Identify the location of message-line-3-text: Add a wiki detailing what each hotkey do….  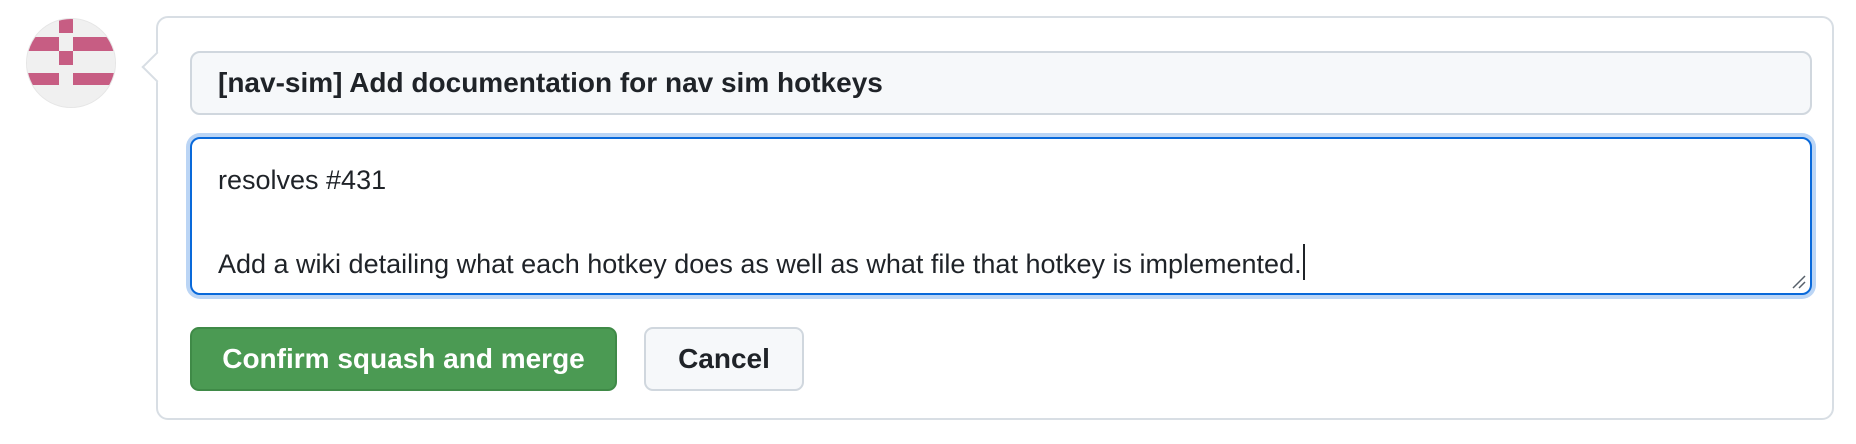
(760, 264).